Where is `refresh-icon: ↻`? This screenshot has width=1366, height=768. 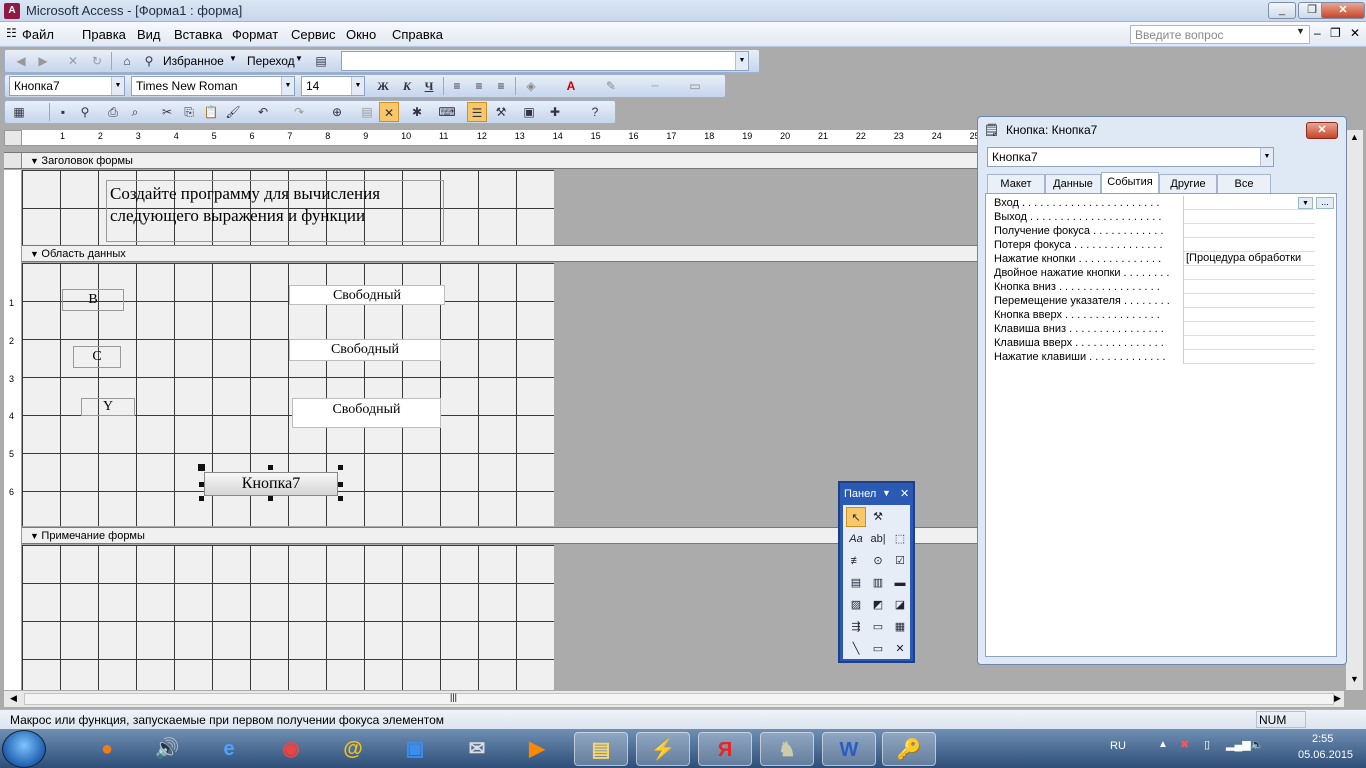
refresh-icon: ↻ is located at coordinates (97, 61).